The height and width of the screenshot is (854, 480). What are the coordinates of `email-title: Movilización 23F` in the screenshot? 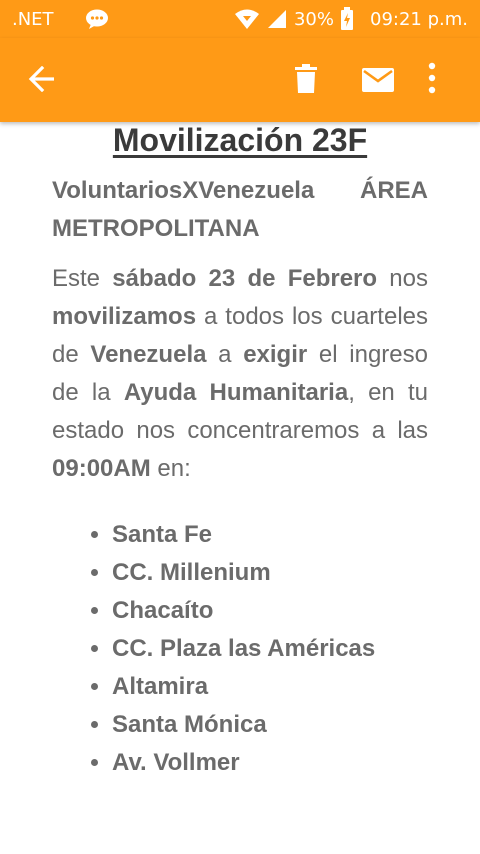 It's located at (240, 140).